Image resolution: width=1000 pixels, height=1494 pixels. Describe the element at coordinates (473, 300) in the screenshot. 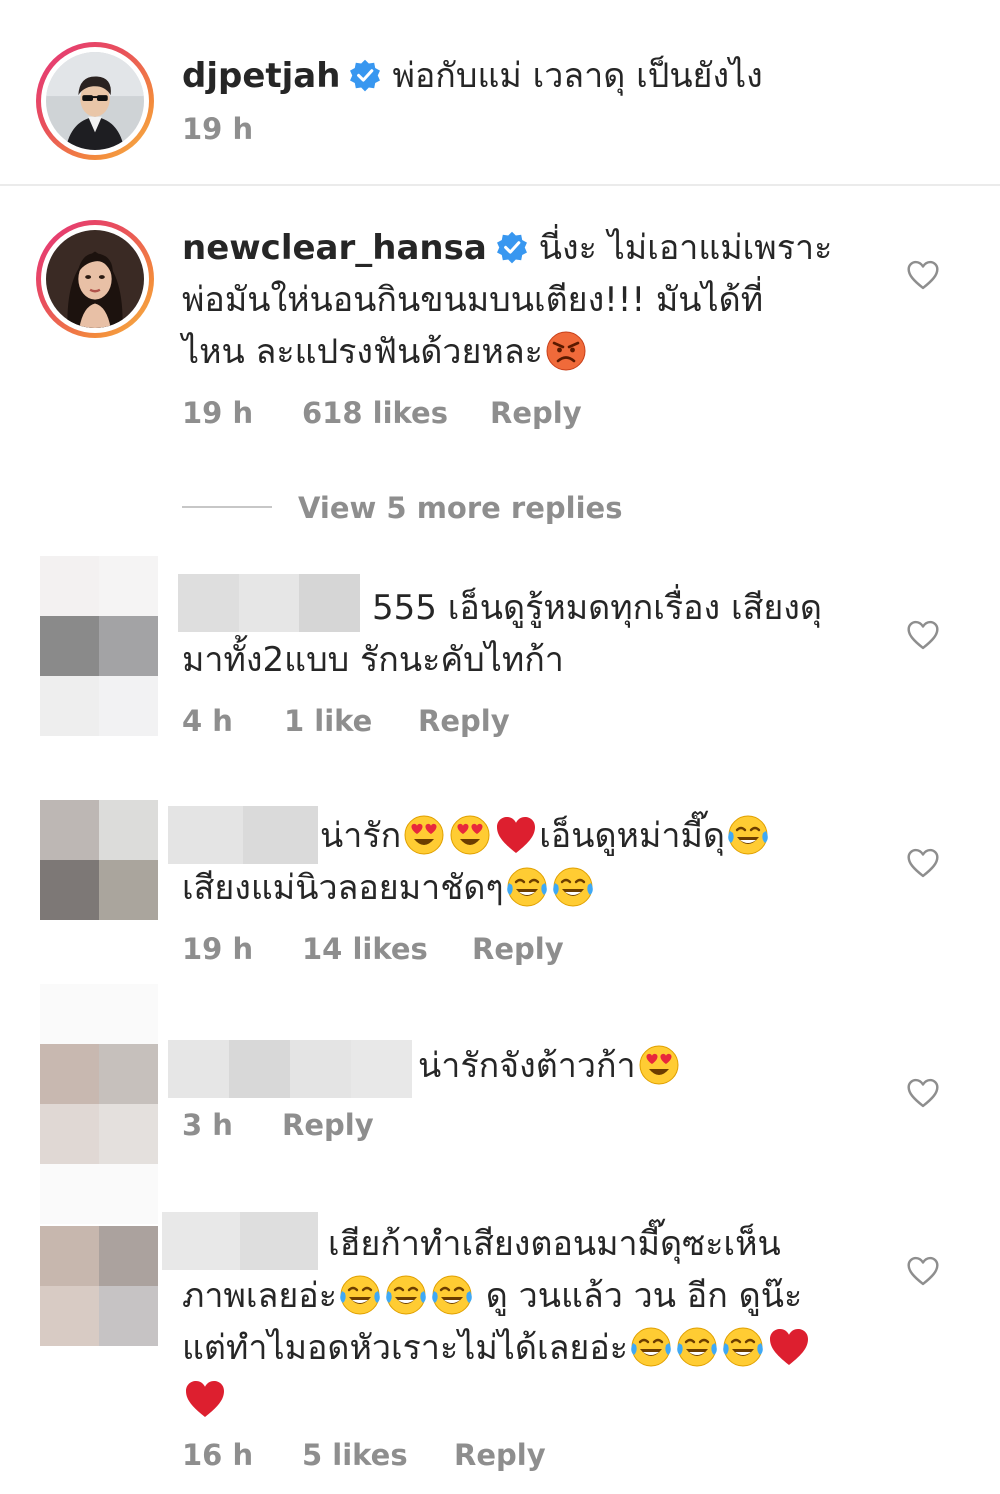

I see `comment-text: พ่อมันให่นอนกินขนมบนเตียง!!! มันได้ที่` at that location.